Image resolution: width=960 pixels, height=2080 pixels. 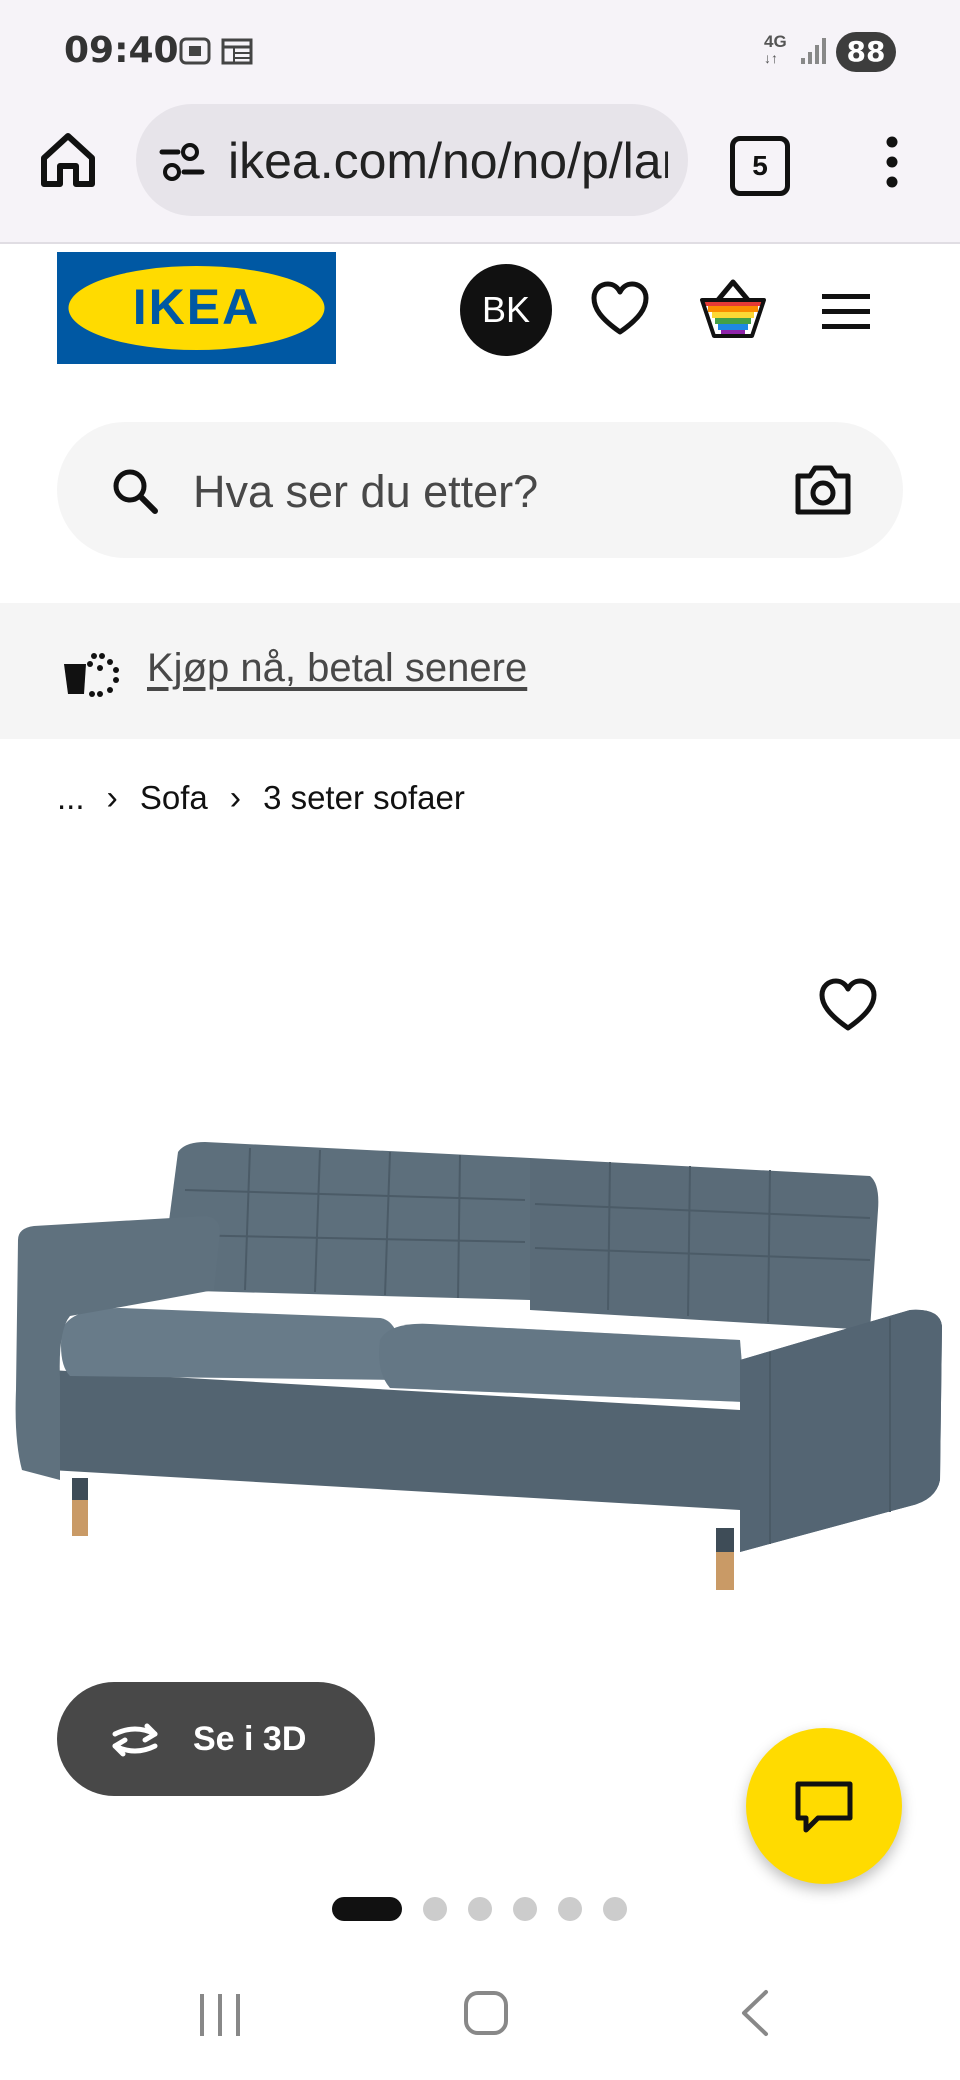 I want to click on chat-button, so click(x=824, y=1806).